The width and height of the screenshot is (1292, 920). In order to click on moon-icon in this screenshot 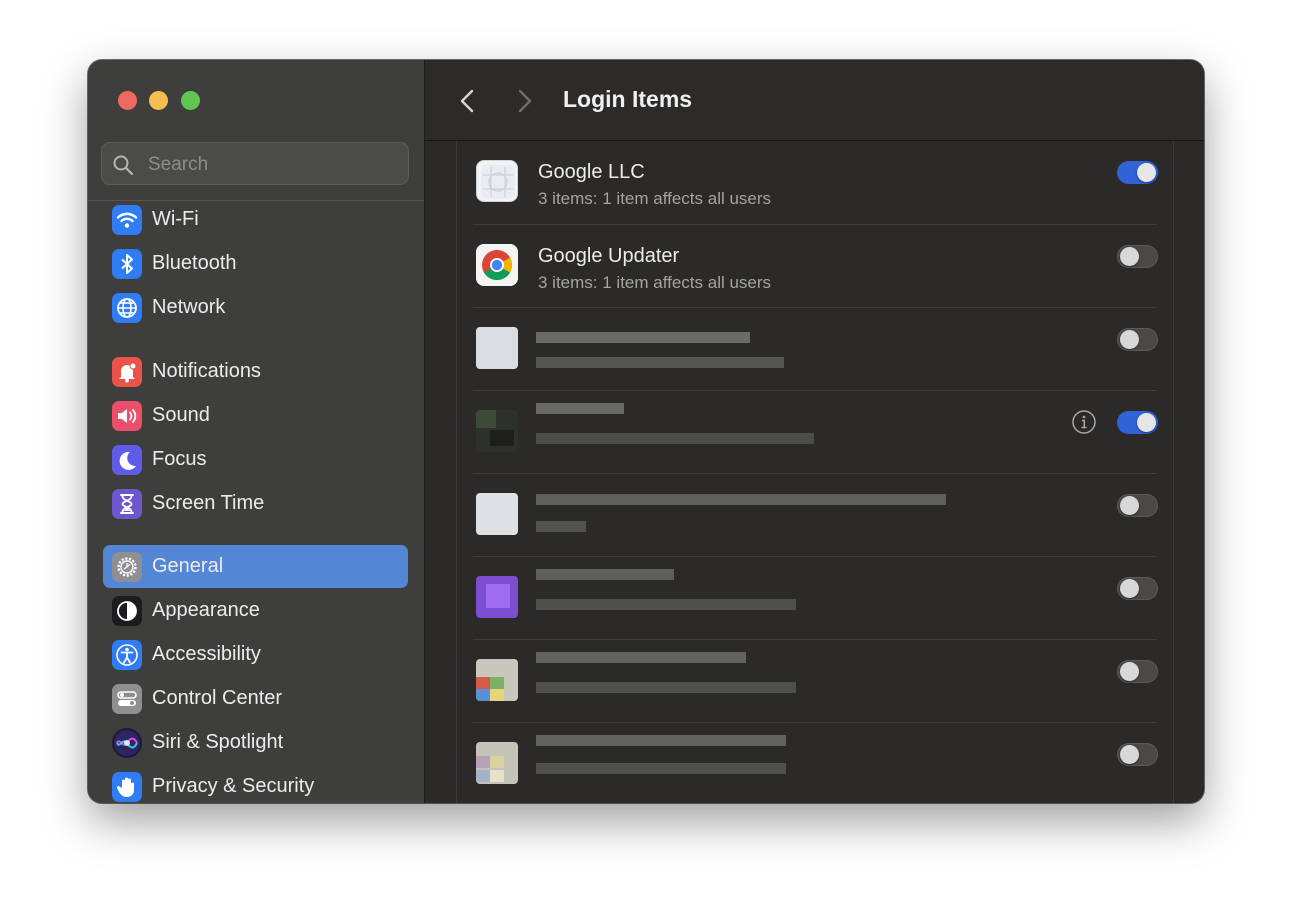, I will do `click(127, 460)`.